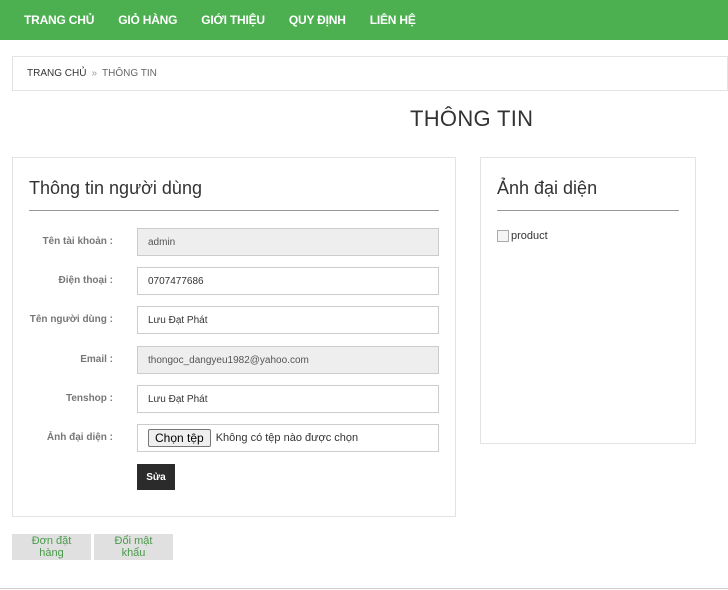 The height and width of the screenshot is (590, 728). Describe the element at coordinates (288, 360) in the screenshot. I see `email-field` at that location.